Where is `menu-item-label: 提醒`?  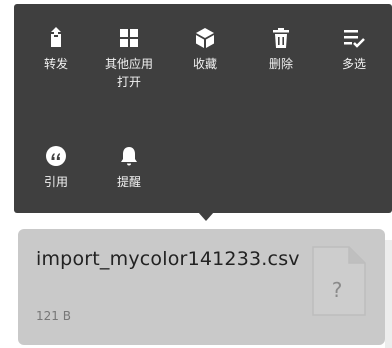
menu-item-label: 提醒 is located at coordinates (128, 182).